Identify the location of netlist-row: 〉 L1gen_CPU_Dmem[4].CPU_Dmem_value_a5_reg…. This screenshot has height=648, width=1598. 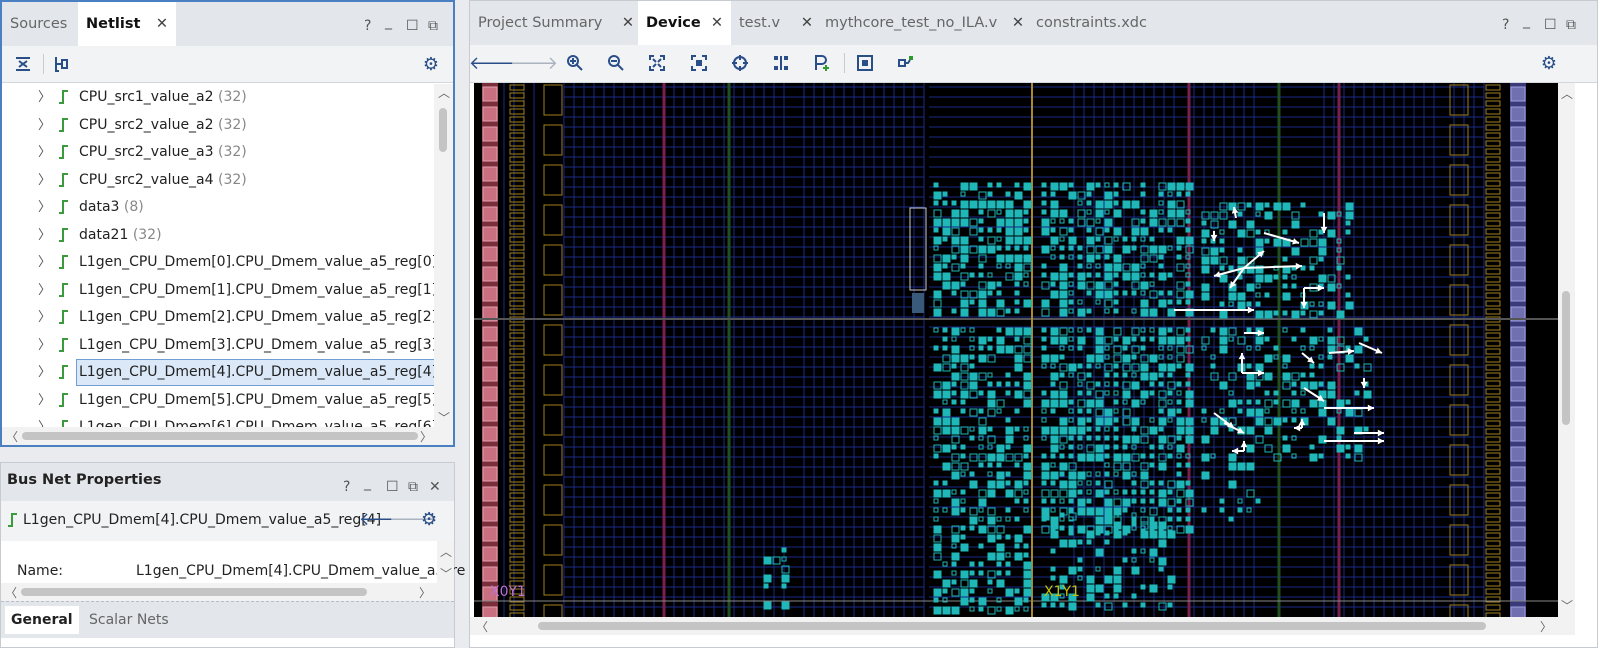
(218, 372).